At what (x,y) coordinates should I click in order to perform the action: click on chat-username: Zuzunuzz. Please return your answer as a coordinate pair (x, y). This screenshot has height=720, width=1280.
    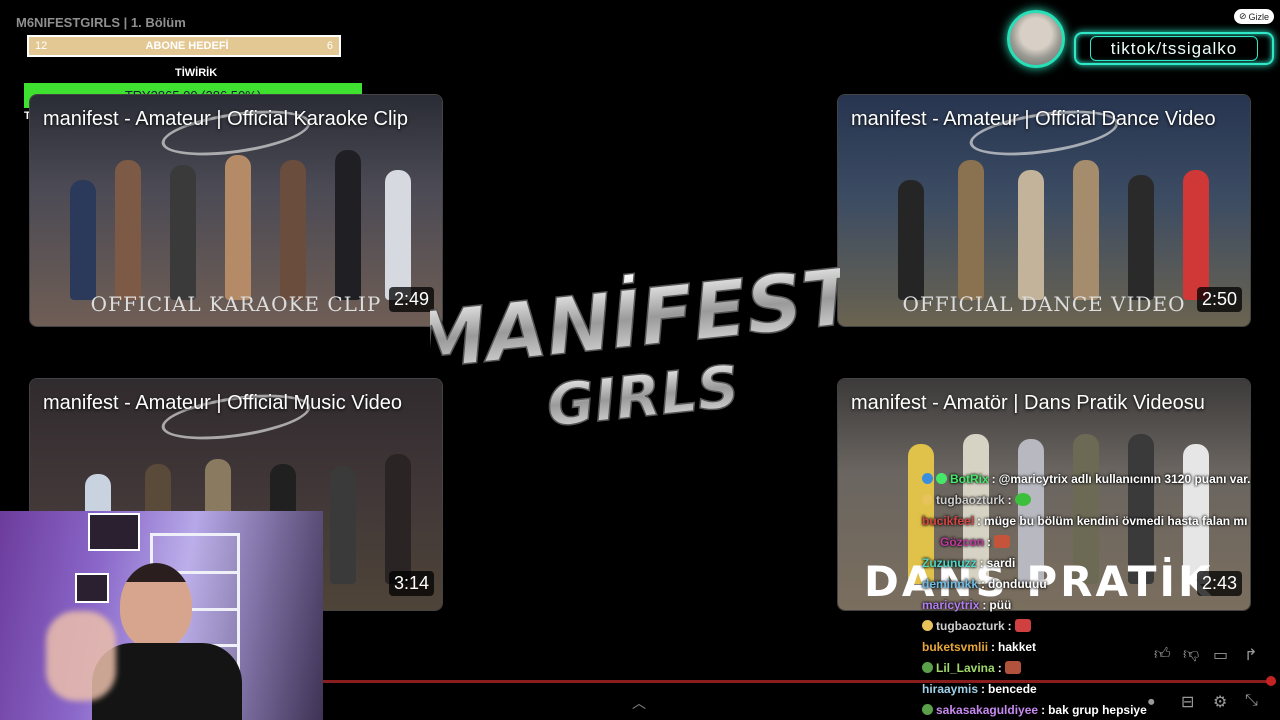
    Looking at the image, I should click on (949, 562).